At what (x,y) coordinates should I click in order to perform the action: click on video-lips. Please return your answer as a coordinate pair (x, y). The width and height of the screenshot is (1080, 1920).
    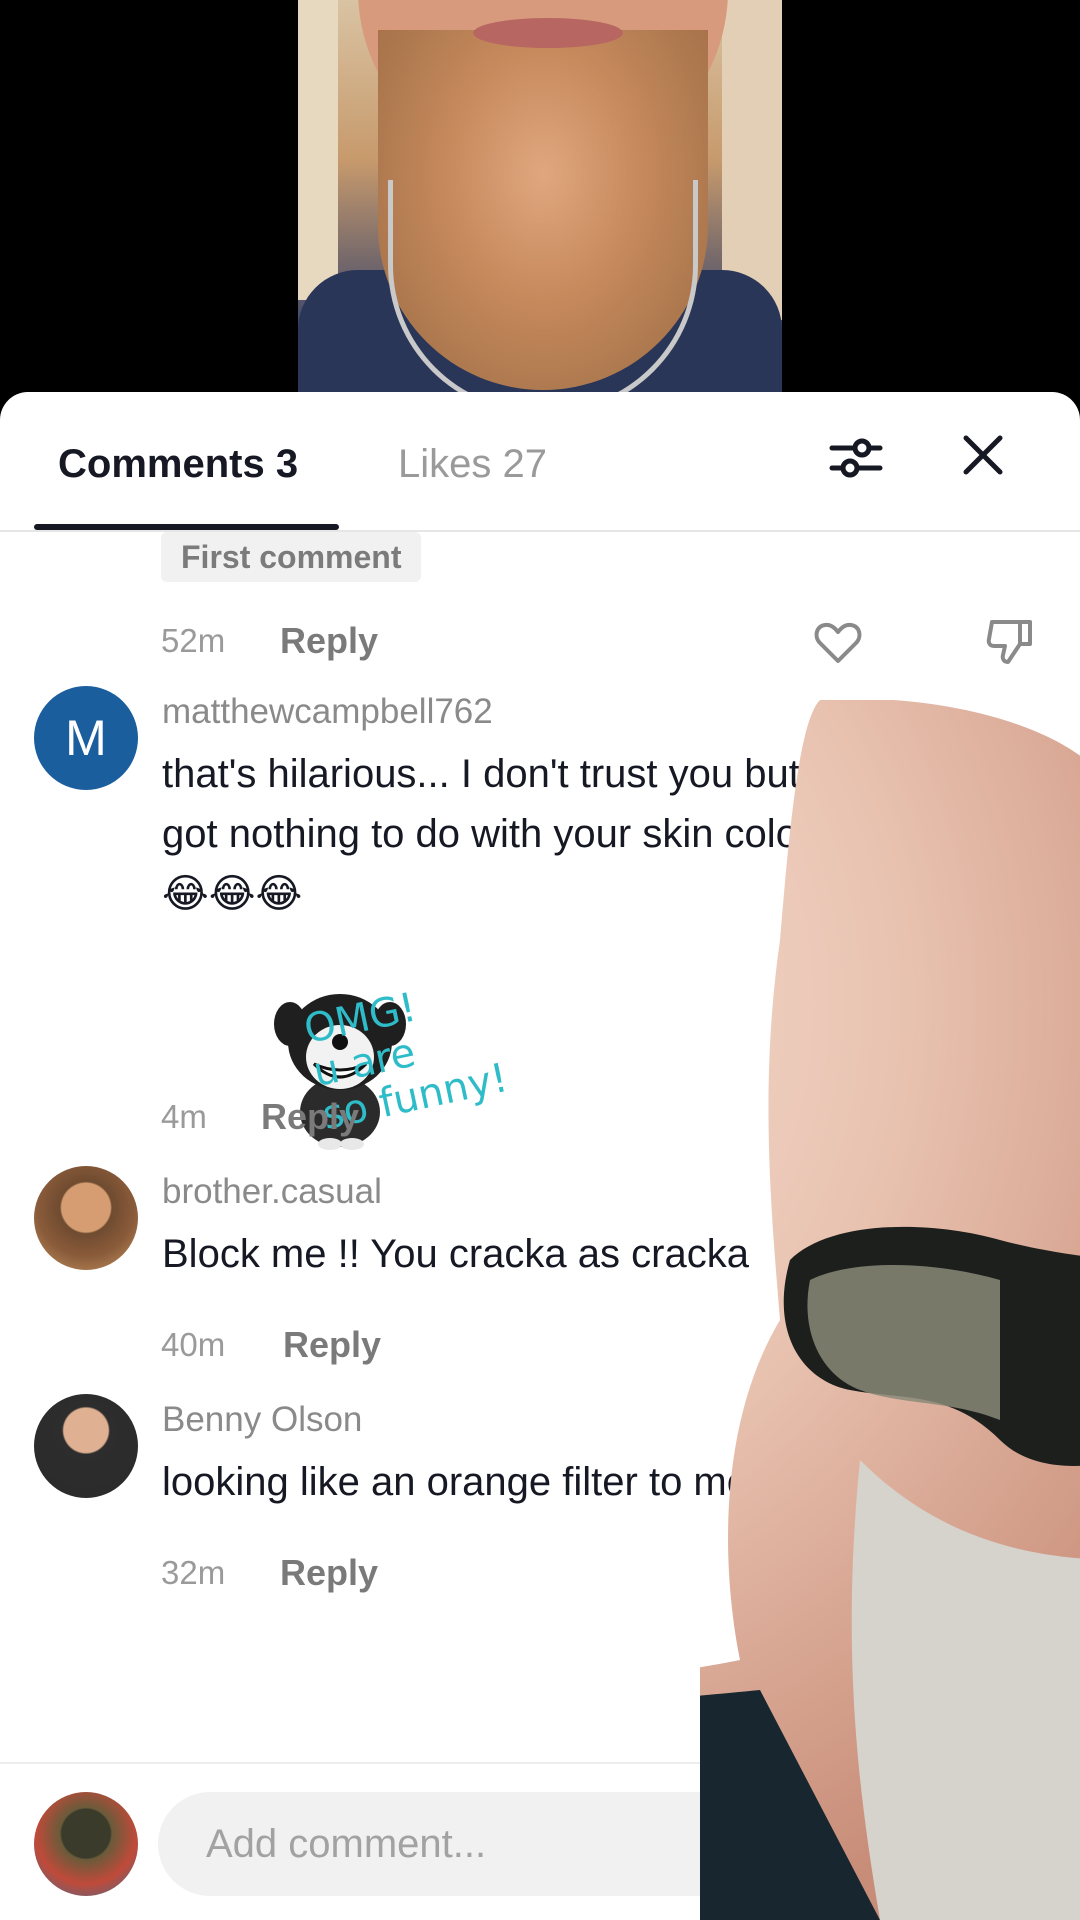
    Looking at the image, I should click on (548, 33).